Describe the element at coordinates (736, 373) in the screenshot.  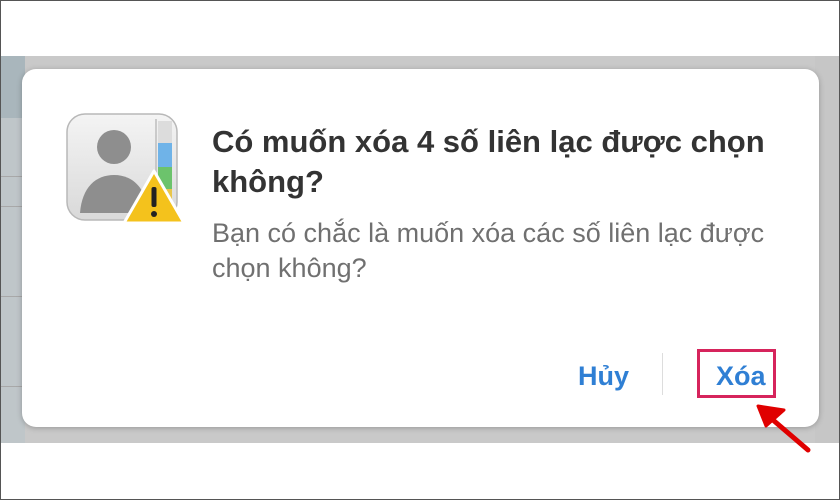
I see `delete-button-highlight` at that location.